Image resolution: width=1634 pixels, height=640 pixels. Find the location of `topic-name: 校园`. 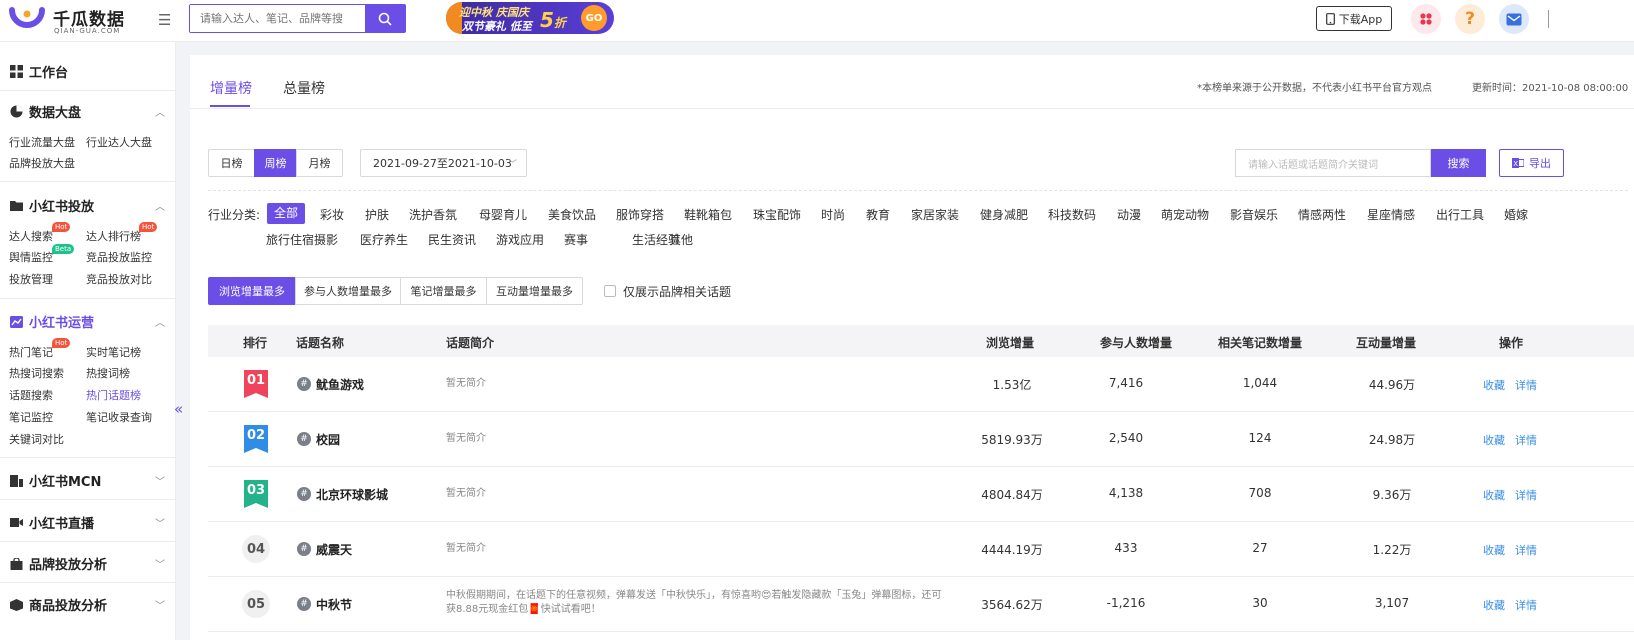

topic-name: 校园 is located at coordinates (328, 439).